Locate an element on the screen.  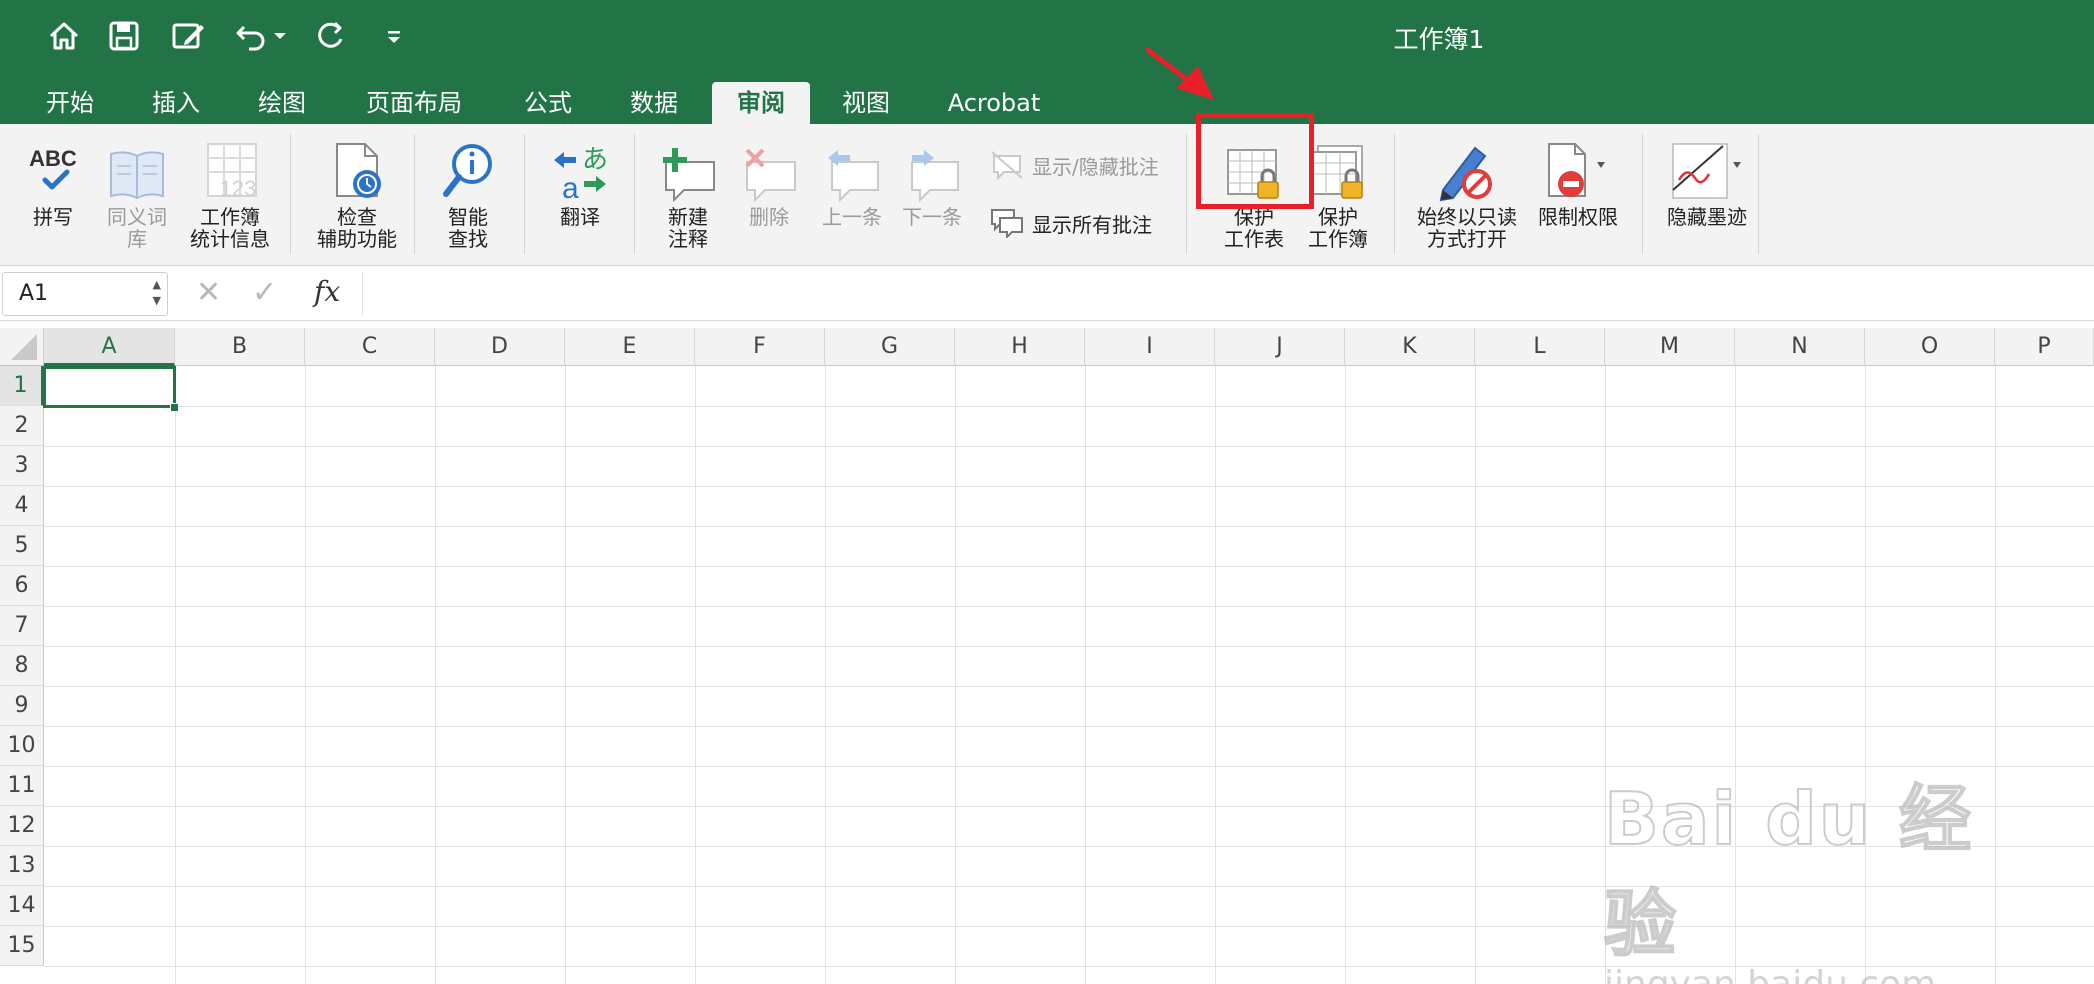
select-all-triangle-icon is located at coordinates (24, 347).